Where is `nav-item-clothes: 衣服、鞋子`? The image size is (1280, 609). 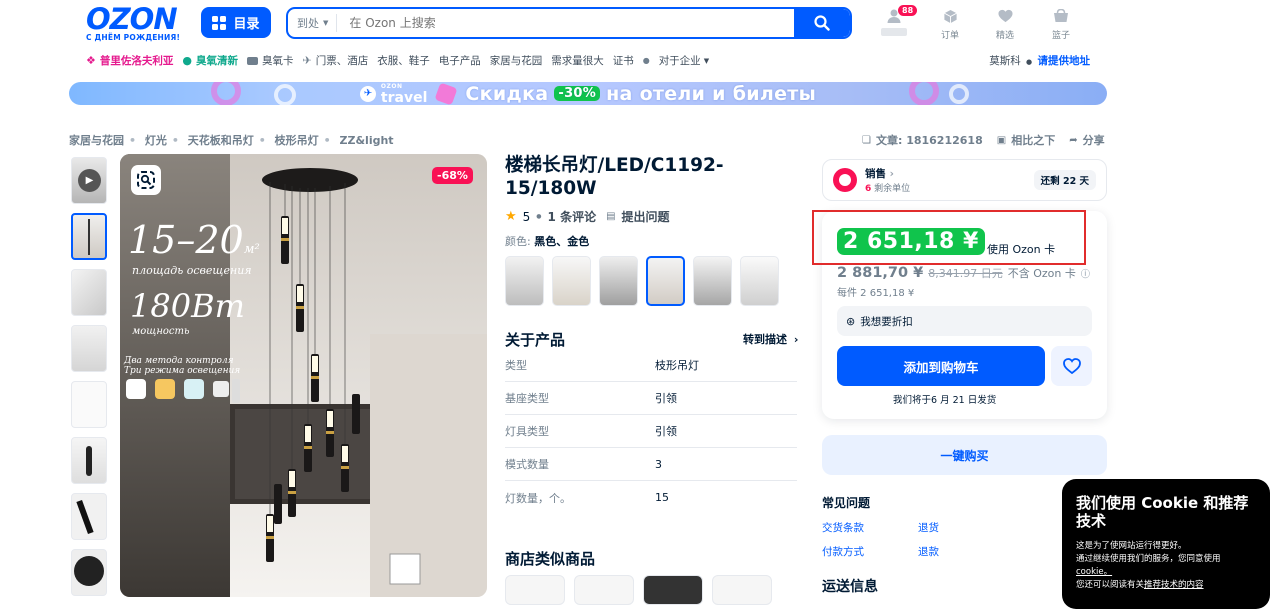
nav-item-clothes: 衣服、鞋子 is located at coordinates (403, 60).